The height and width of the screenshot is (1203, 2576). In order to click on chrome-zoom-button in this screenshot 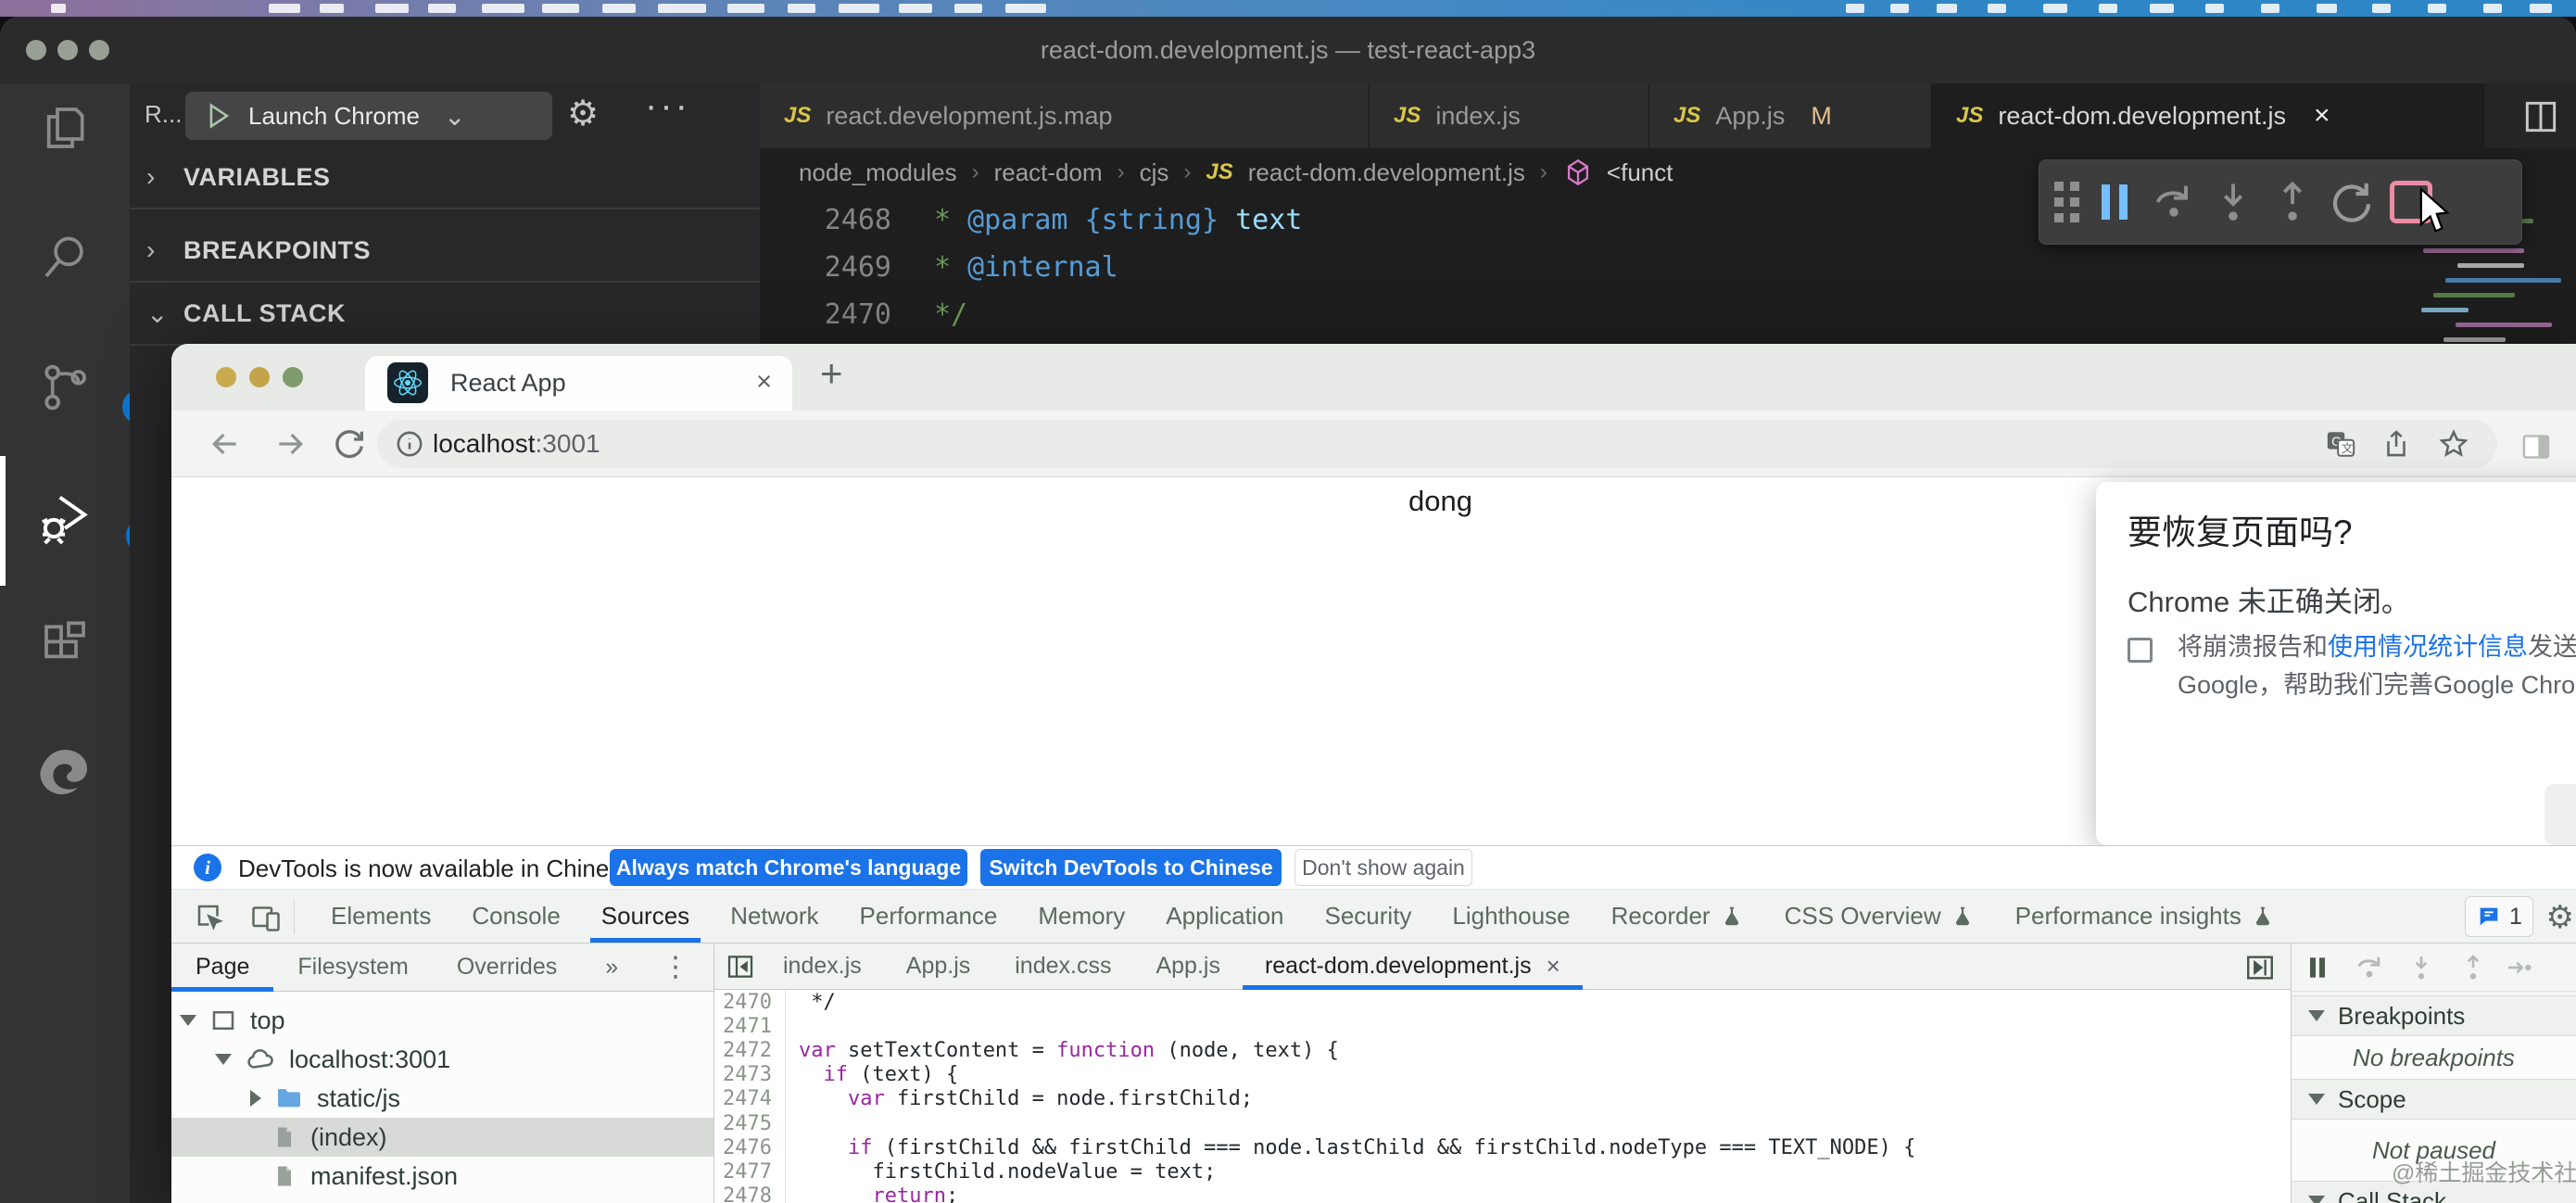, I will do `click(293, 377)`.